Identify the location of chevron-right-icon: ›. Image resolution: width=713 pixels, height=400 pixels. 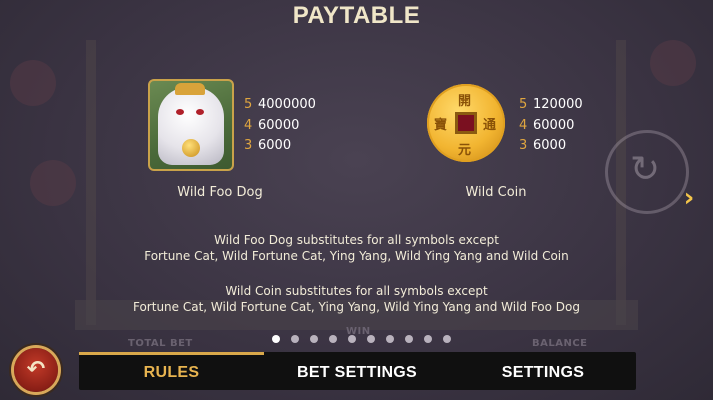
(689, 198).